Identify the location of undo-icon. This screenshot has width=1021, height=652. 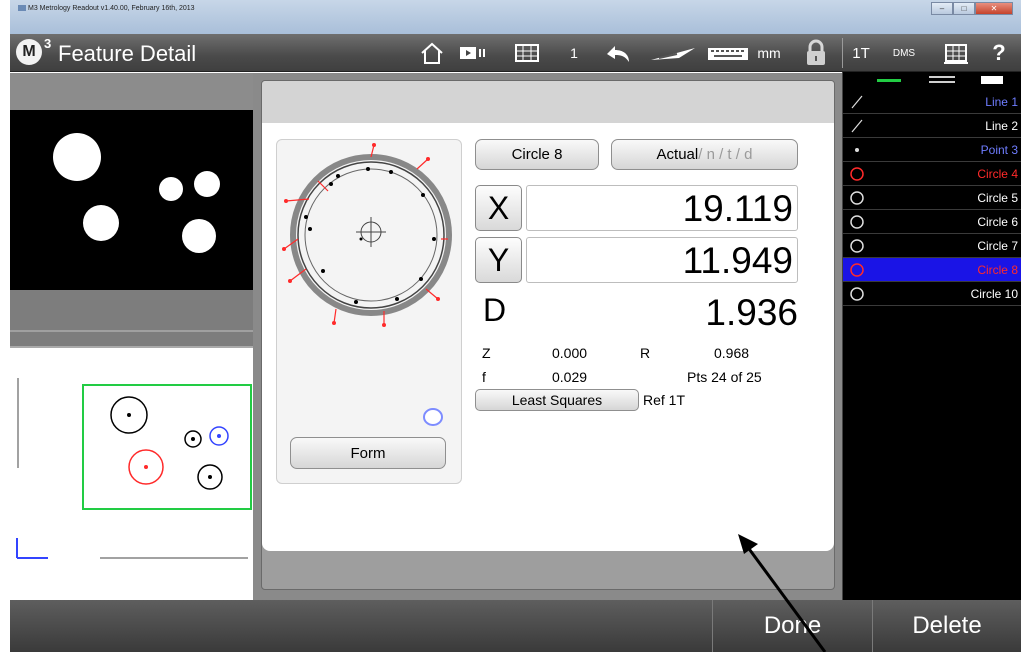
(618, 54).